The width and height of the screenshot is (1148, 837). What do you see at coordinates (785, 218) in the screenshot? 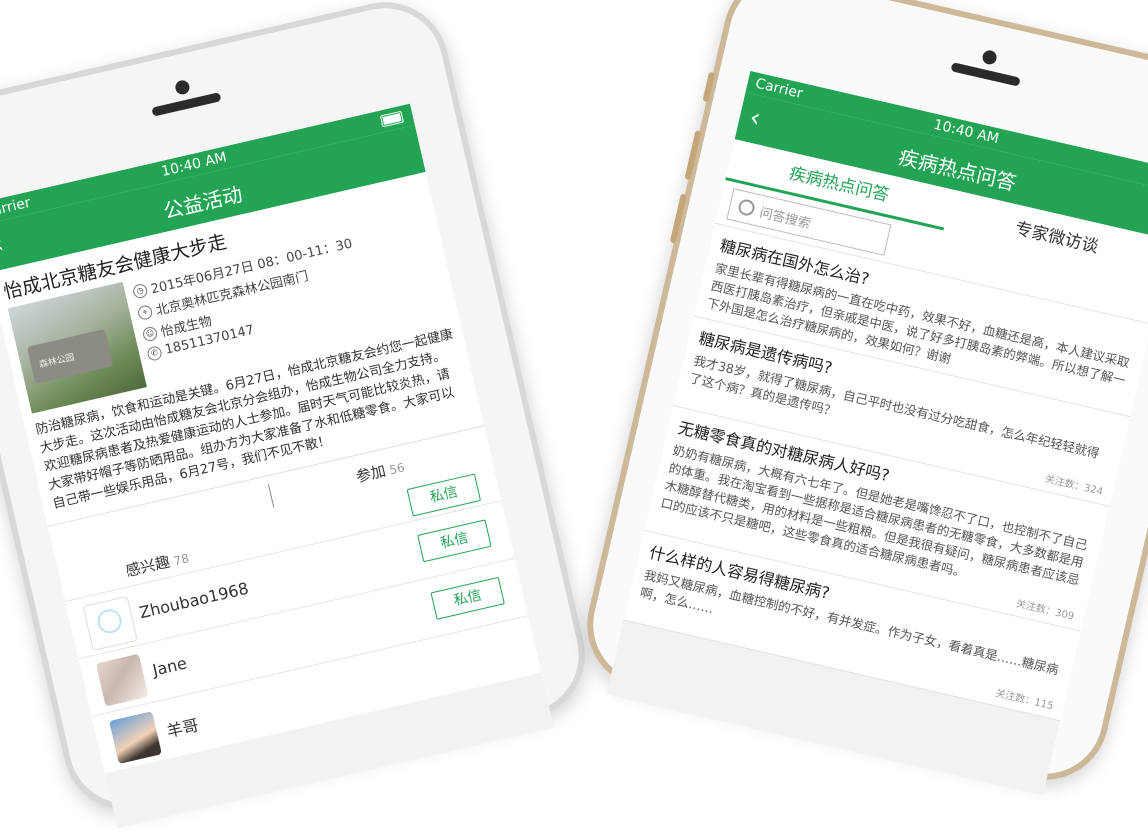
I see `search-placeholder: 问答搜索` at bounding box center [785, 218].